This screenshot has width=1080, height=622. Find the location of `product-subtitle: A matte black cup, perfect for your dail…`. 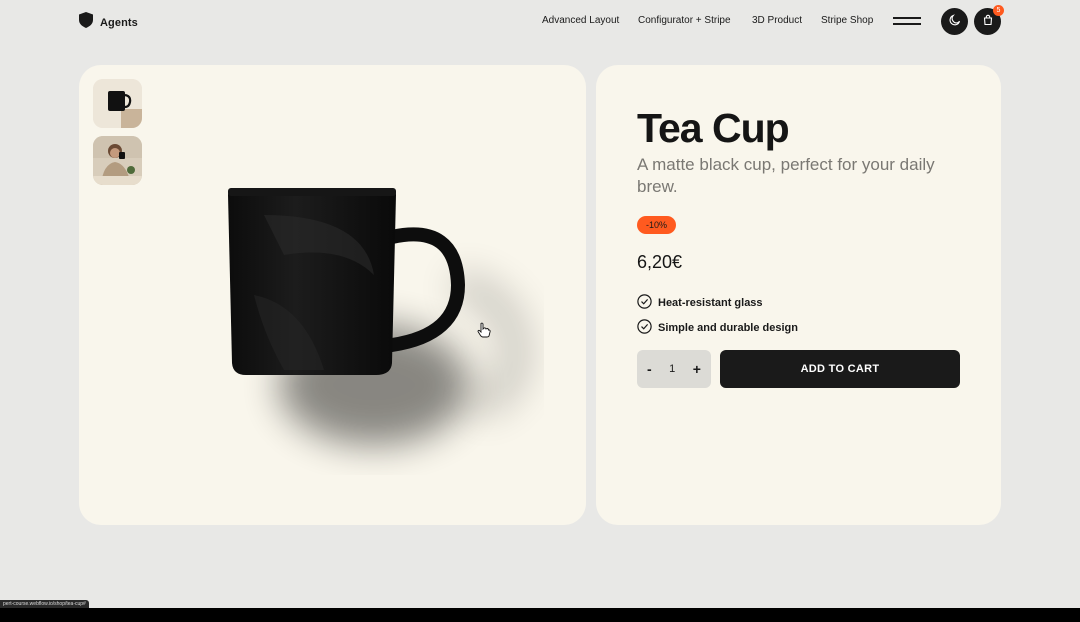

product-subtitle: A matte black cup, perfect for your dail… is located at coordinates (786, 175).